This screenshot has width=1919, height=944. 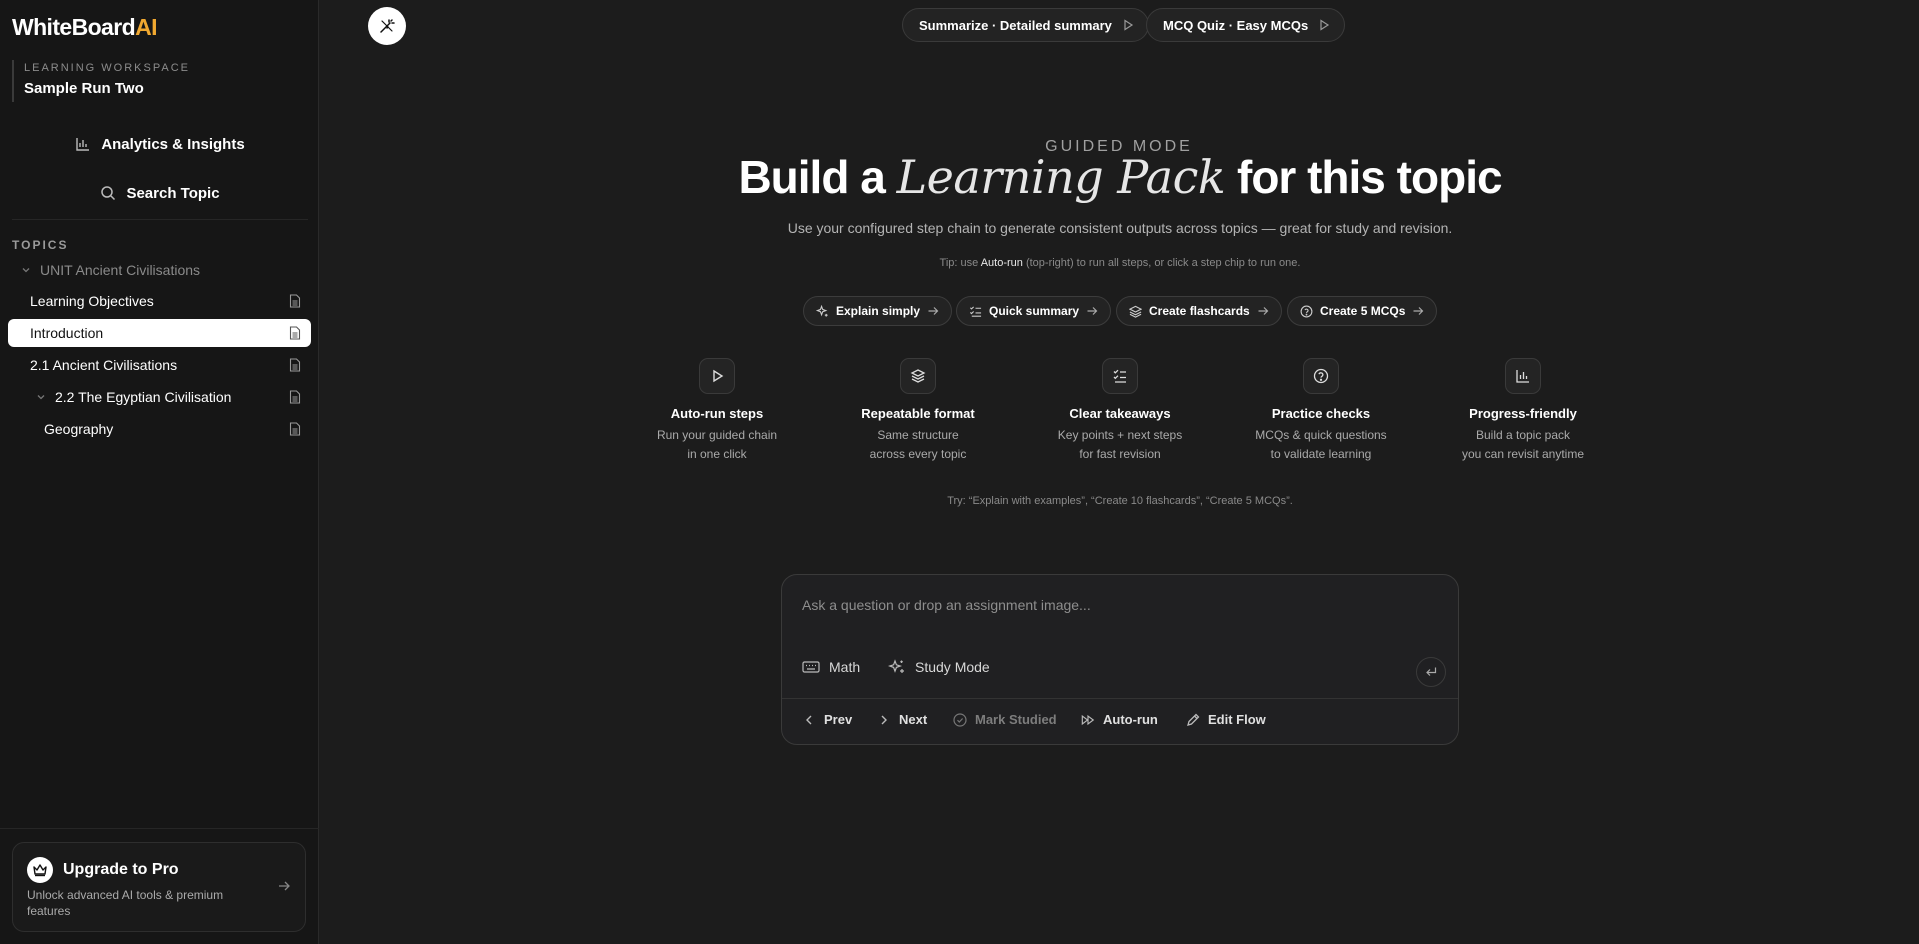 I want to click on chevron-right-icon, so click(x=884, y=719).